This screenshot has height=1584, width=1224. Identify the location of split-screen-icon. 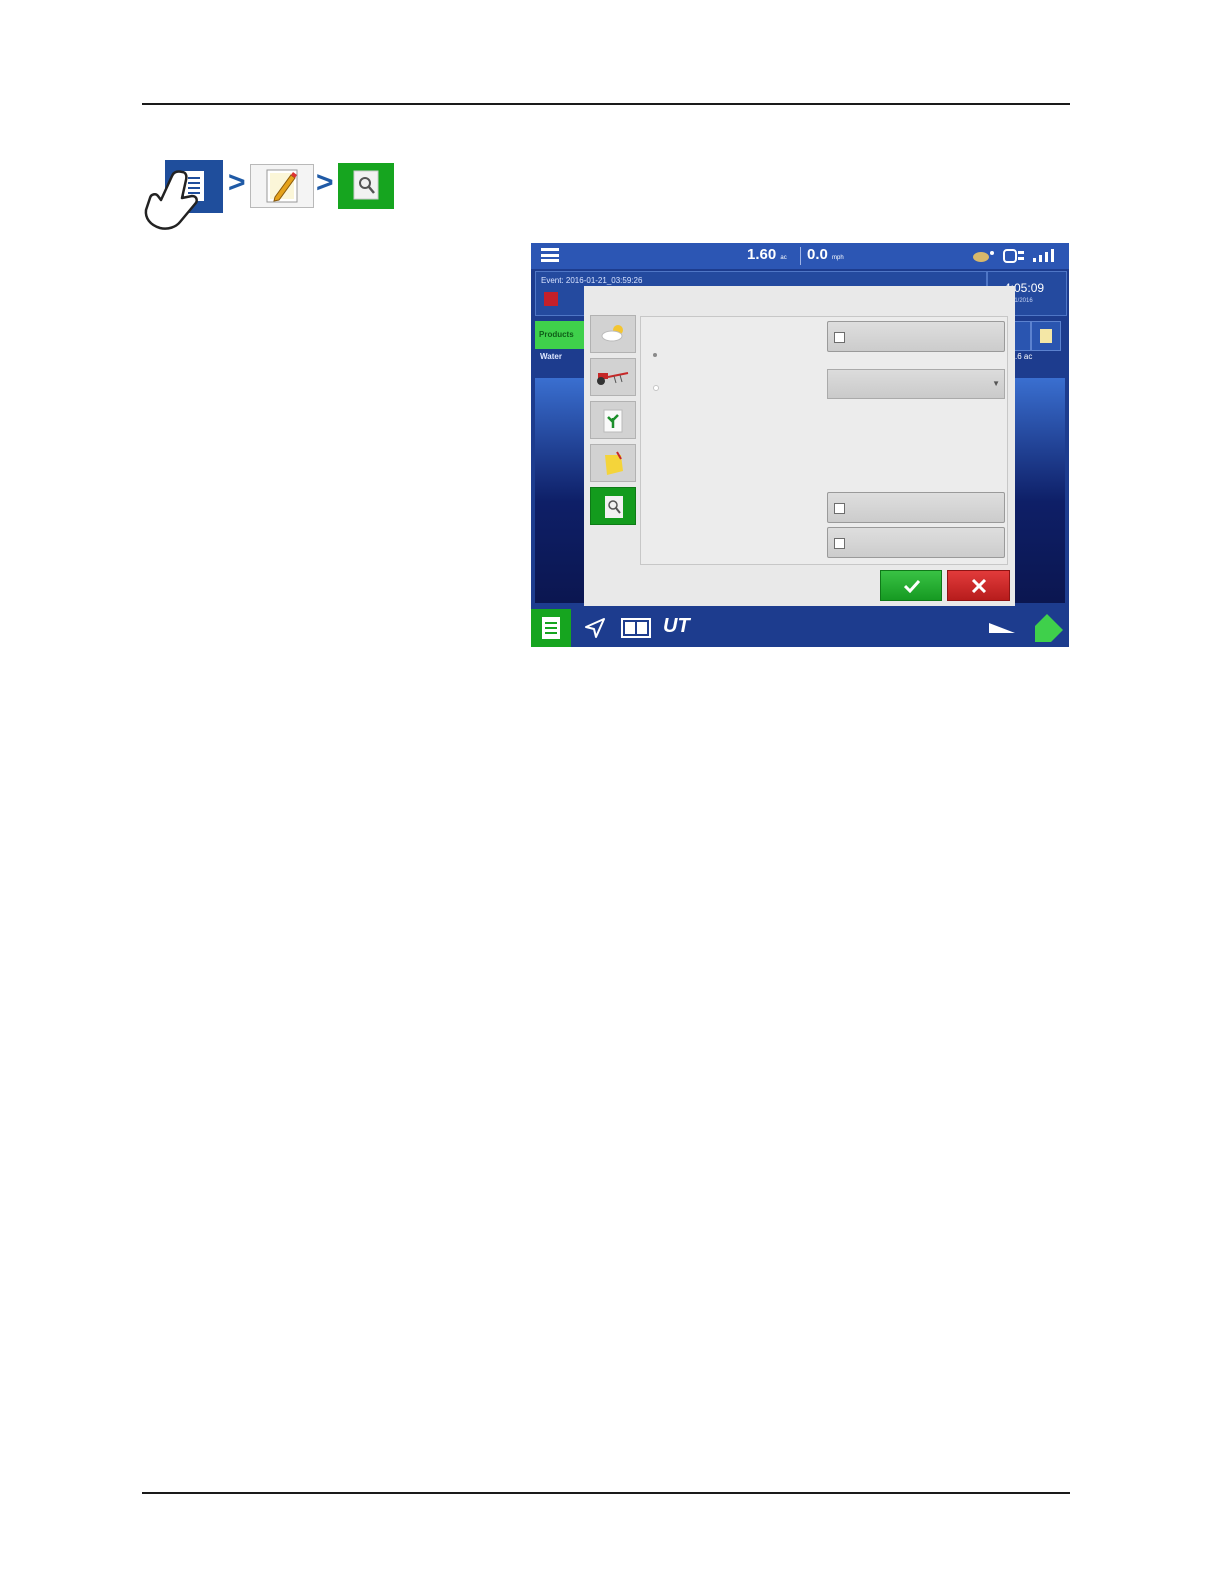
(636, 628).